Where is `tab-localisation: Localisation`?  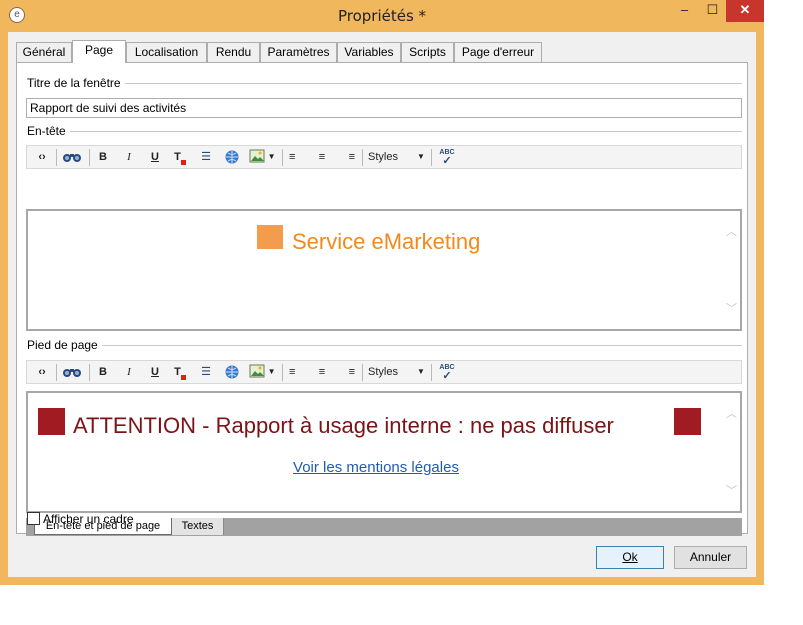 tab-localisation: Localisation is located at coordinates (166, 52).